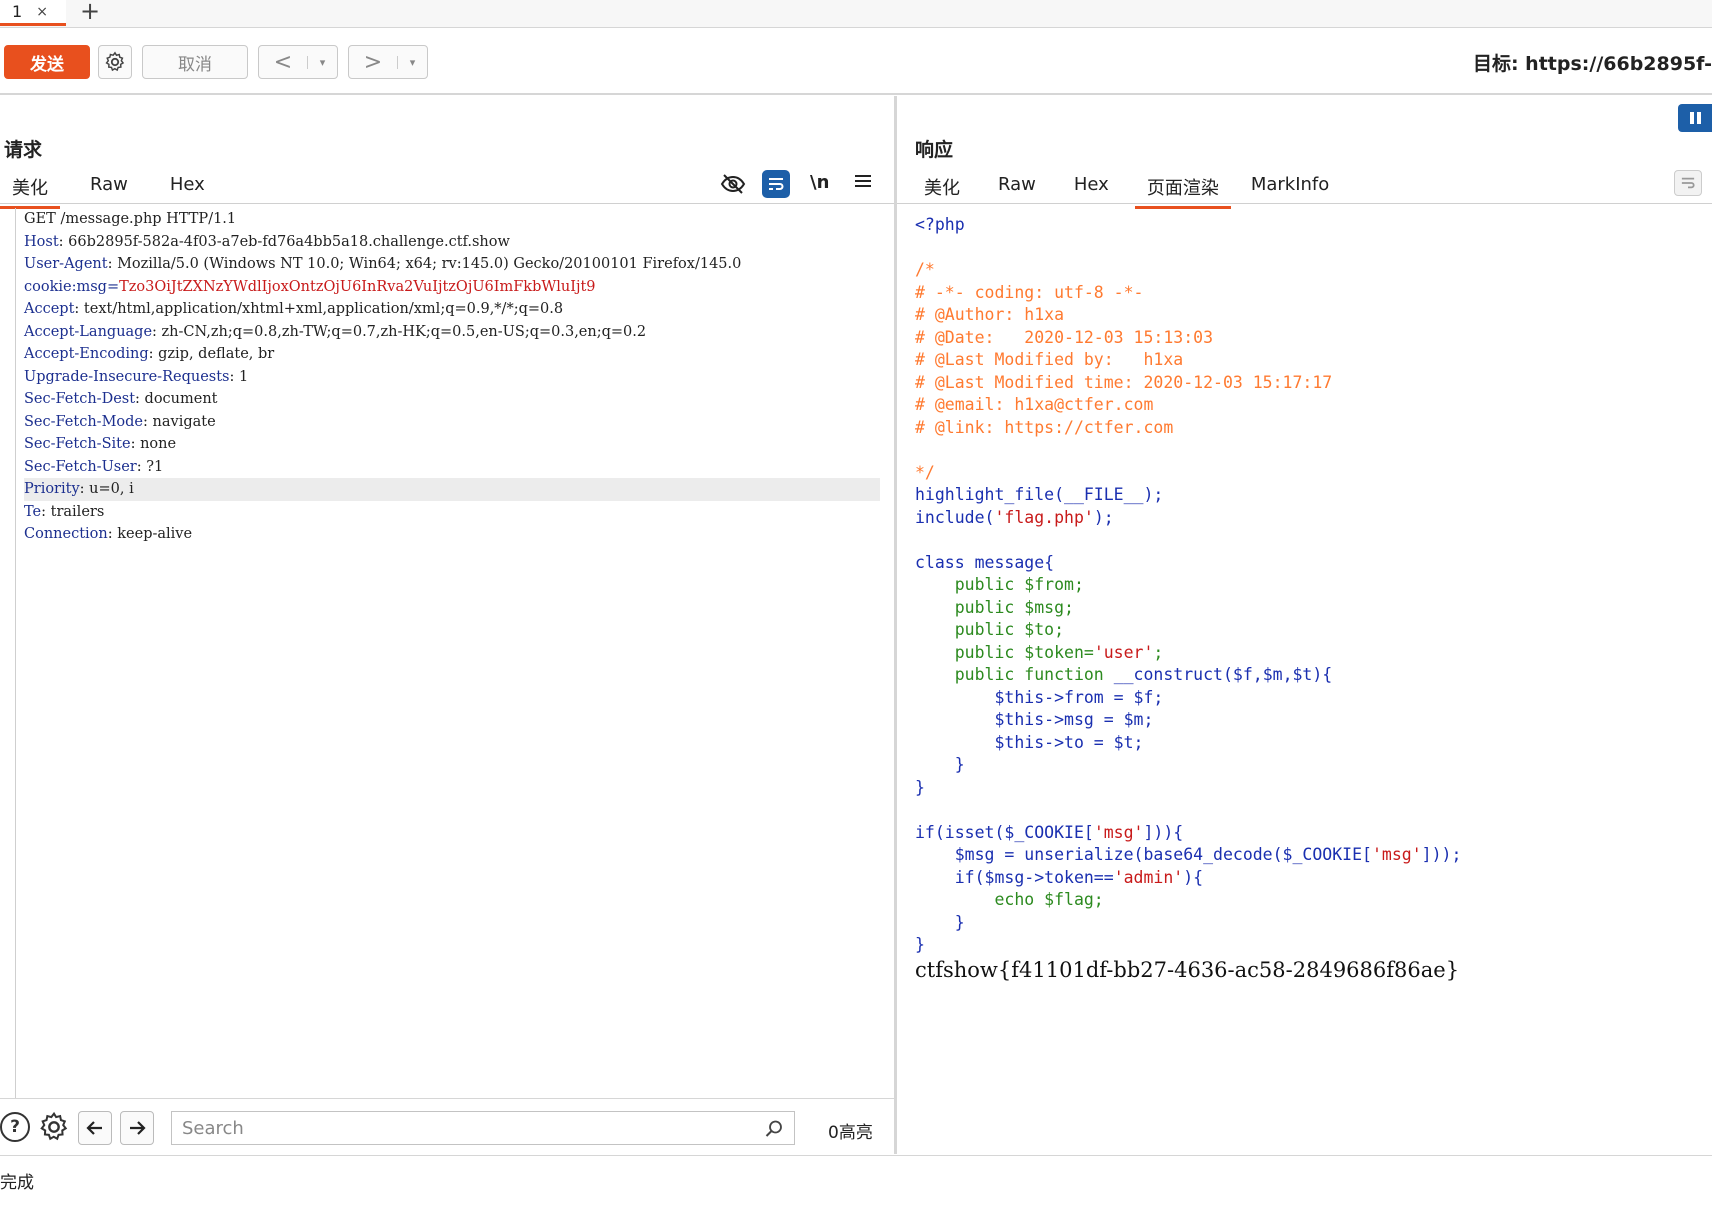 This screenshot has width=1712, height=1207. Describe the element at coordinates (452, 534) in the screenshot. I see `request-line: Connection: keep-alive` at that location.